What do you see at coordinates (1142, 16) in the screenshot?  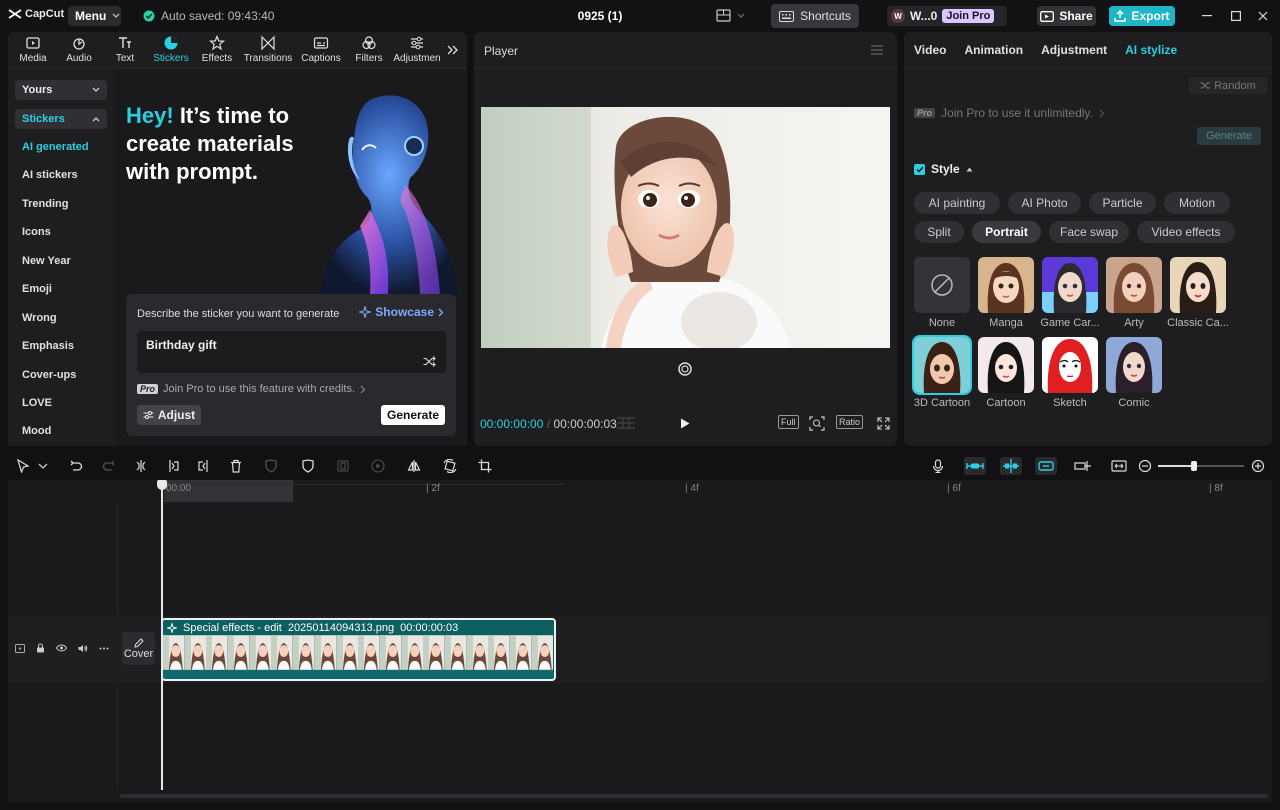 I see `export-button: Export` at bounding box center [1142, 16].